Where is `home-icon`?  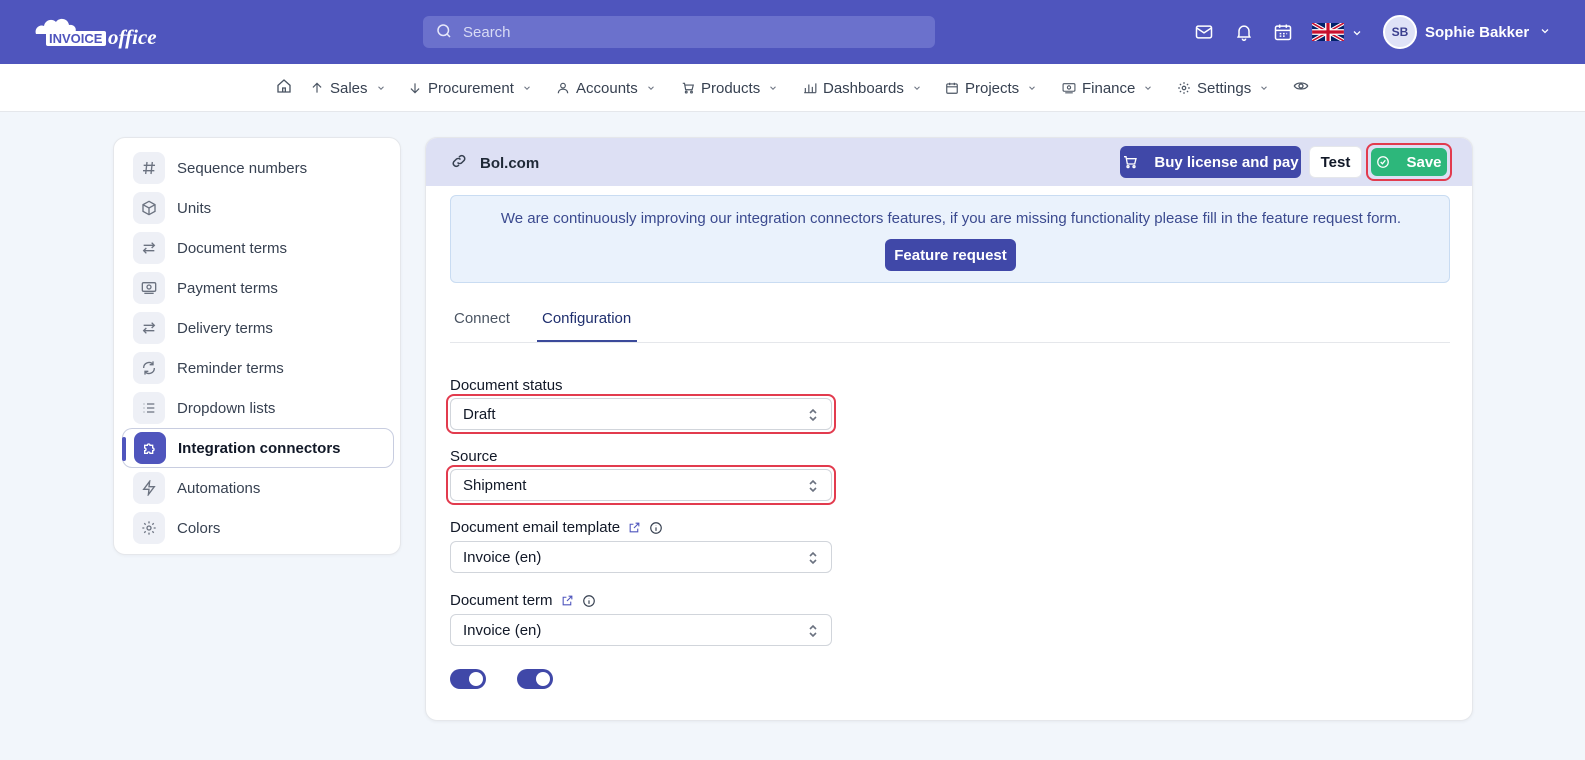
home-icon is located at coordinates (284, 88).